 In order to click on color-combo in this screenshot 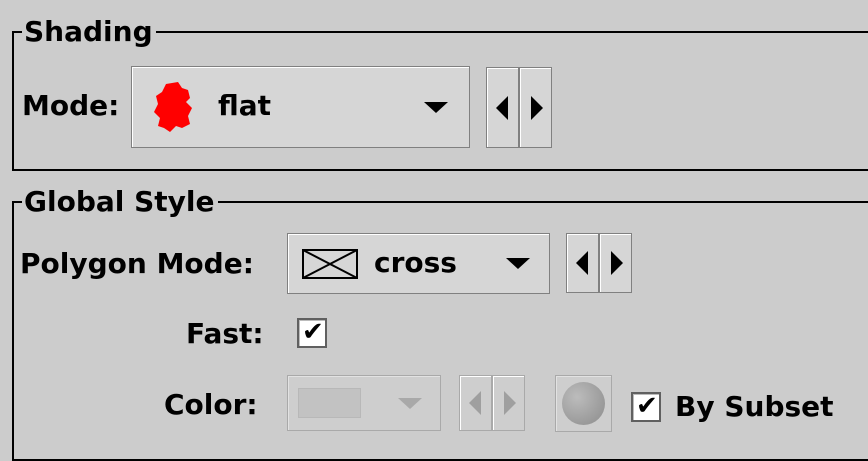, I will do `click(364, 403)`.